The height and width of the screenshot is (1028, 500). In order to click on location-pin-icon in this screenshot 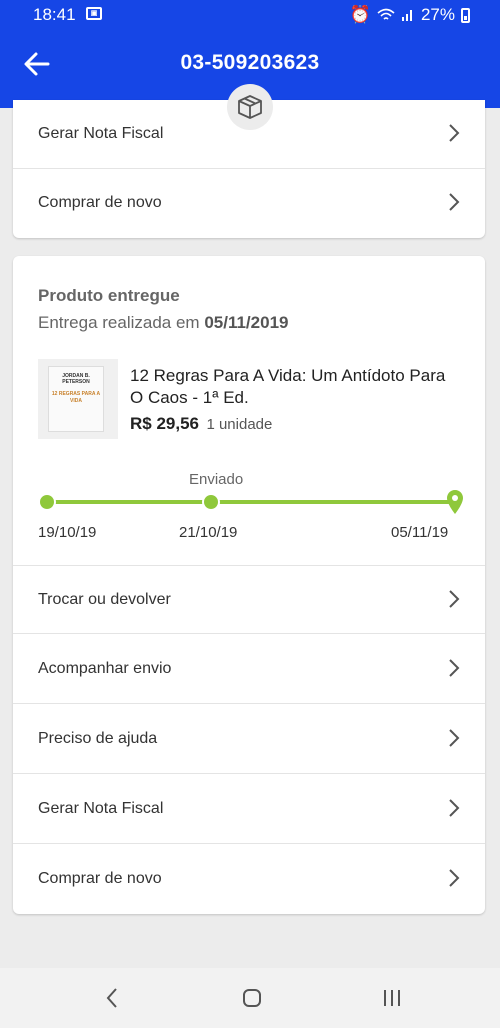, I will do `click(455, 502)`.